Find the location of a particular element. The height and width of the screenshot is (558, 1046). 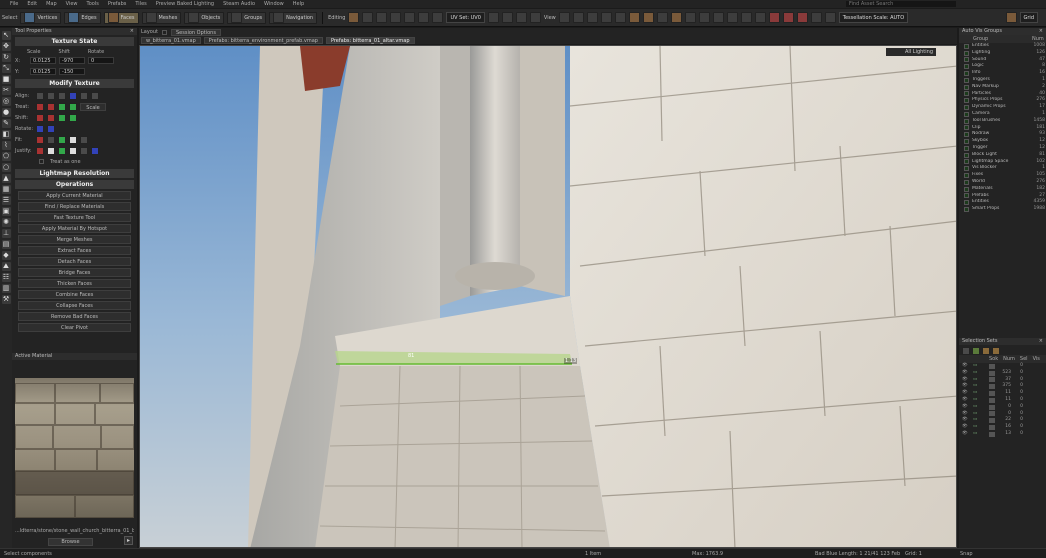

block-tool-icon is located at coordinates (410, 17).